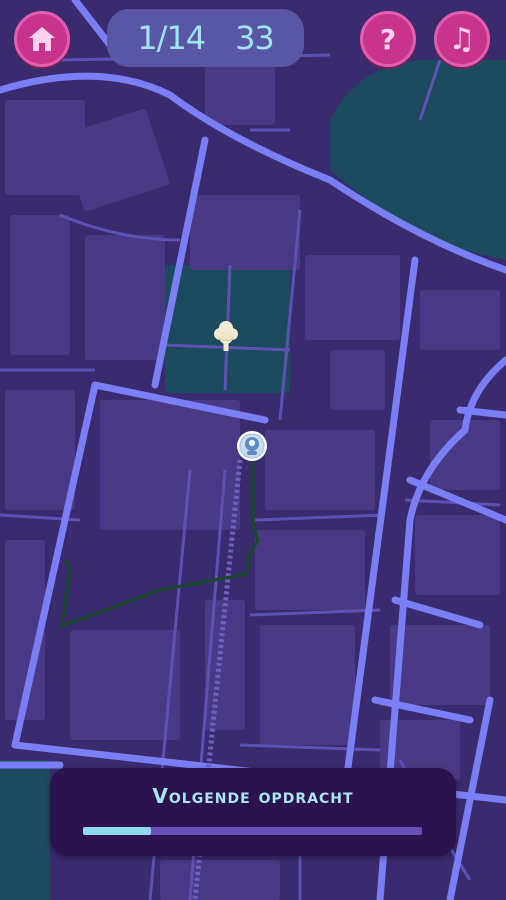  I want to click on question-mark-icon: ?, so click(388, 39).